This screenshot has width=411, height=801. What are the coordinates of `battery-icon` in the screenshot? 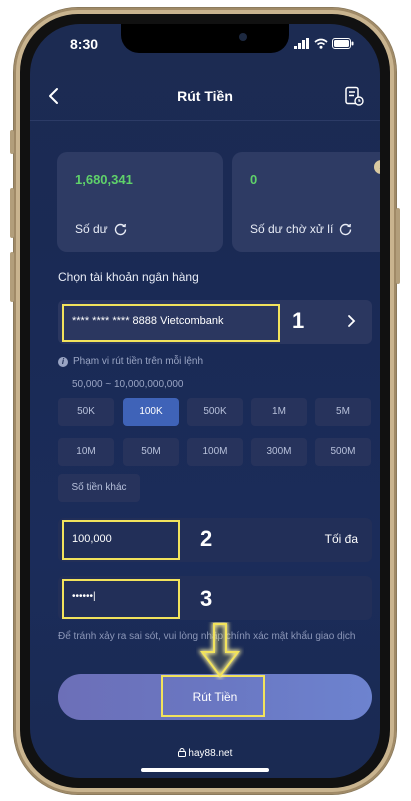 It's located at (343, 43).